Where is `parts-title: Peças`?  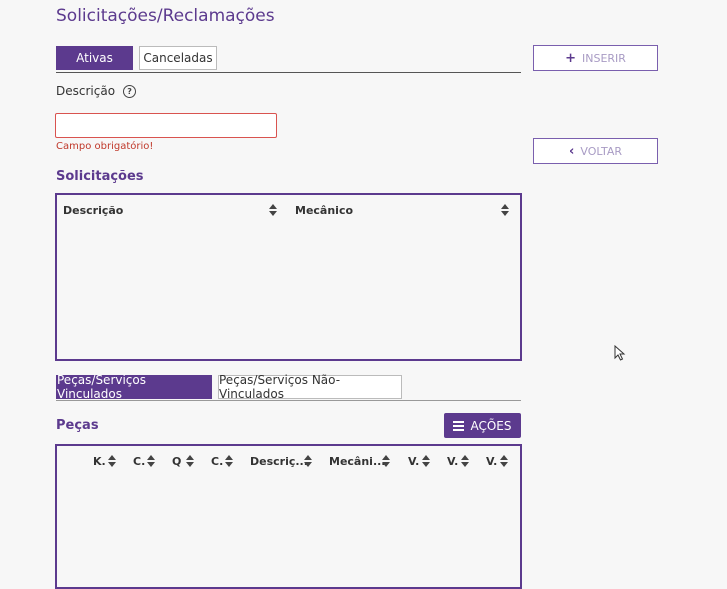 parts-title: Peças is located at coordinates (77, 425).